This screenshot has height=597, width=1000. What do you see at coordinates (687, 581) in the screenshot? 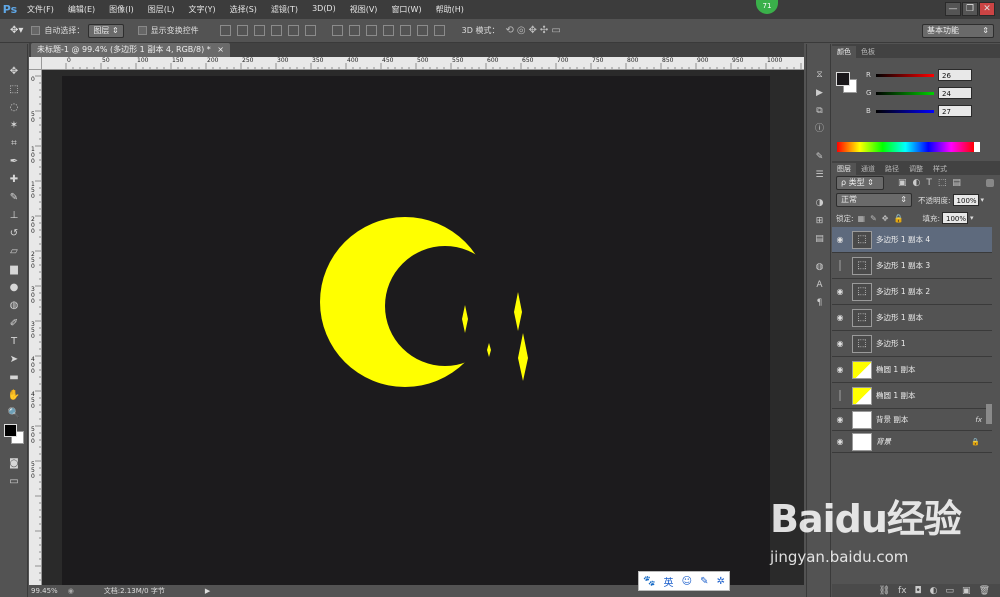
I see `emoji-icon: ☺` at bounding box center [687, 581].